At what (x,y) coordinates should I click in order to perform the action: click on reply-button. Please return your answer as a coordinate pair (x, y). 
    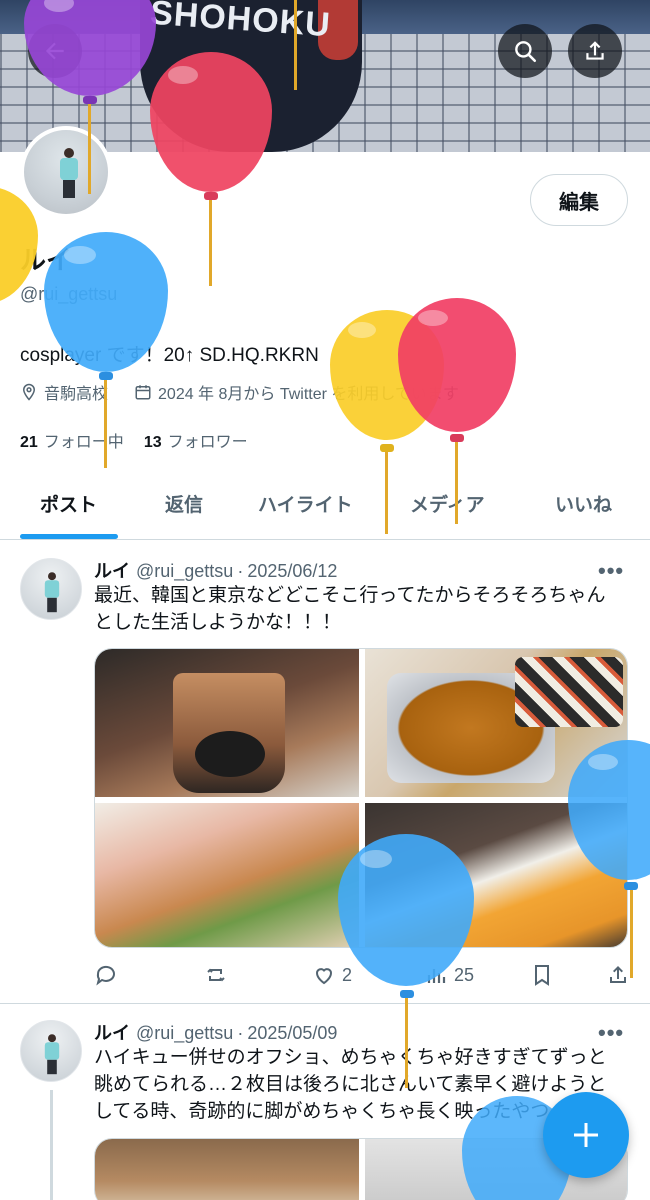
    Looking at the image, I should click on (106, 975).